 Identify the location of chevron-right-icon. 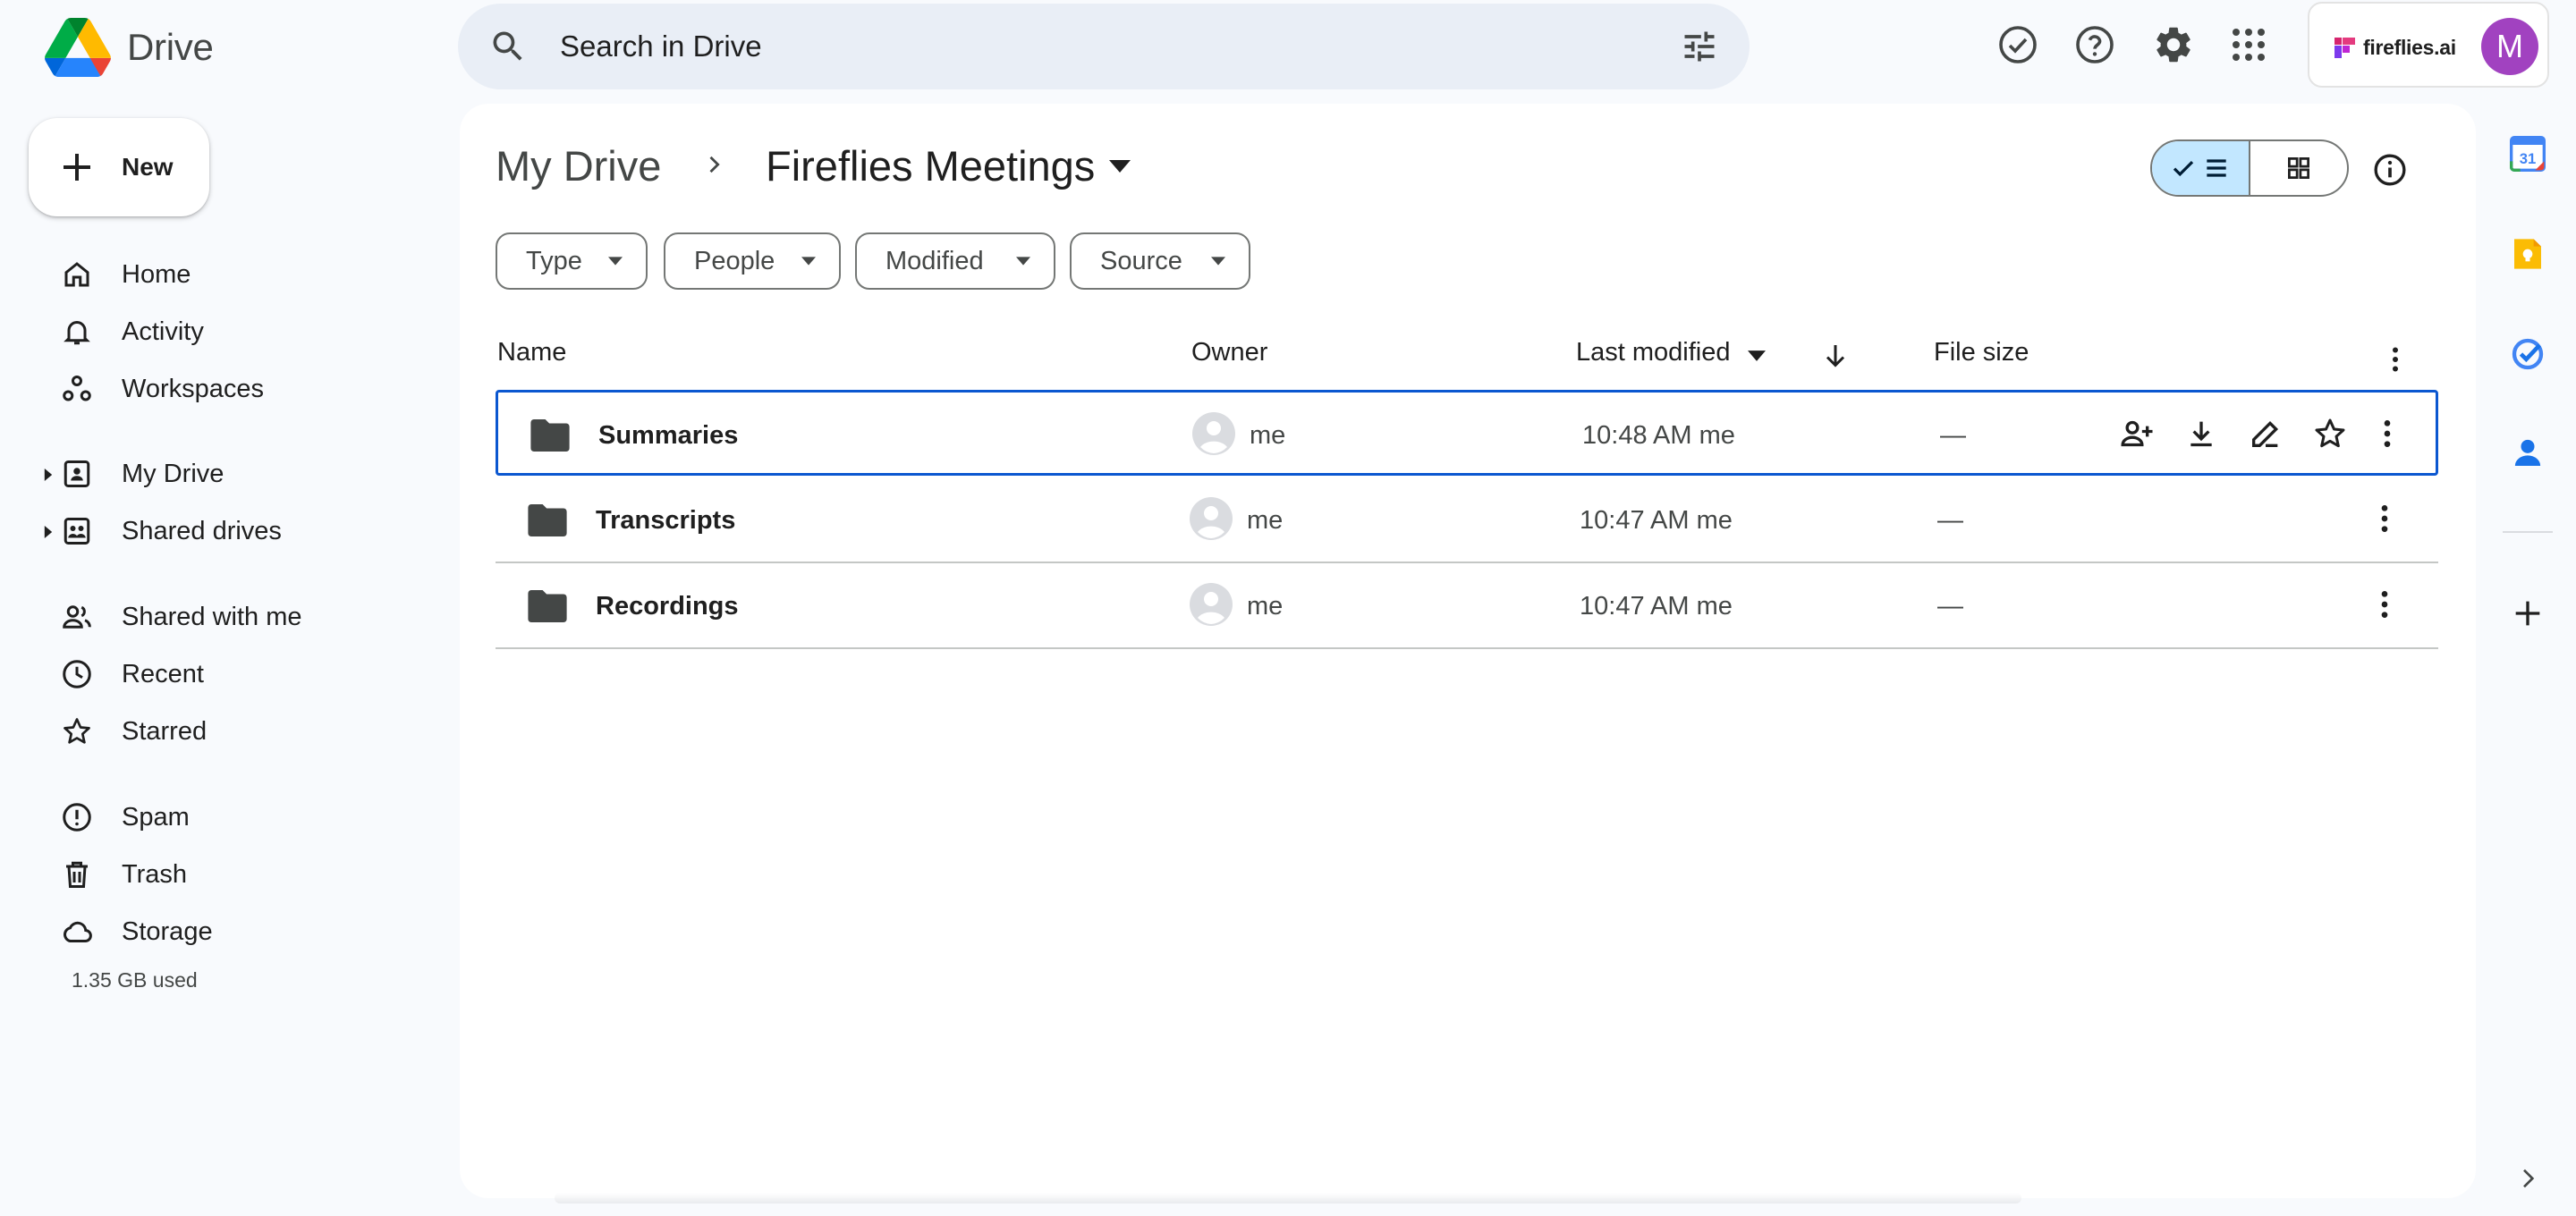
(2527, 1178).